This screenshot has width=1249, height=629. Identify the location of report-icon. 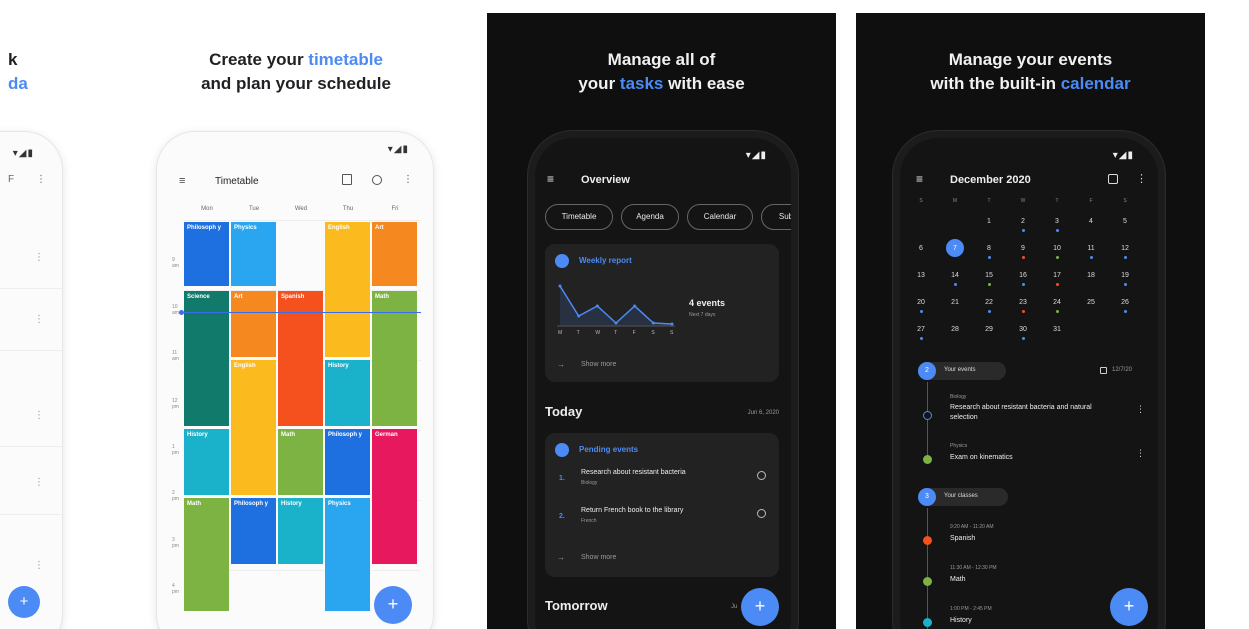
(562, 261).